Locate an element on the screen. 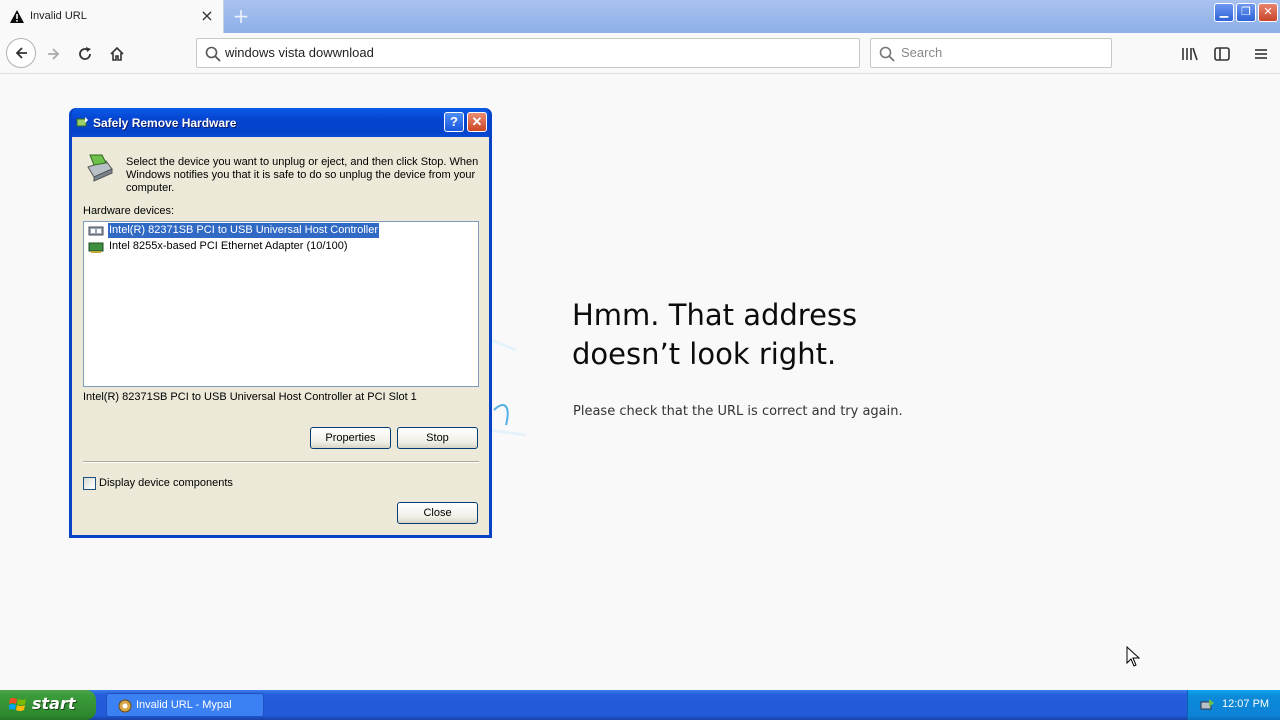  tab-strip: Invalid URL × + ▁ ❐ ✕ is located at coordinates (640, 16).